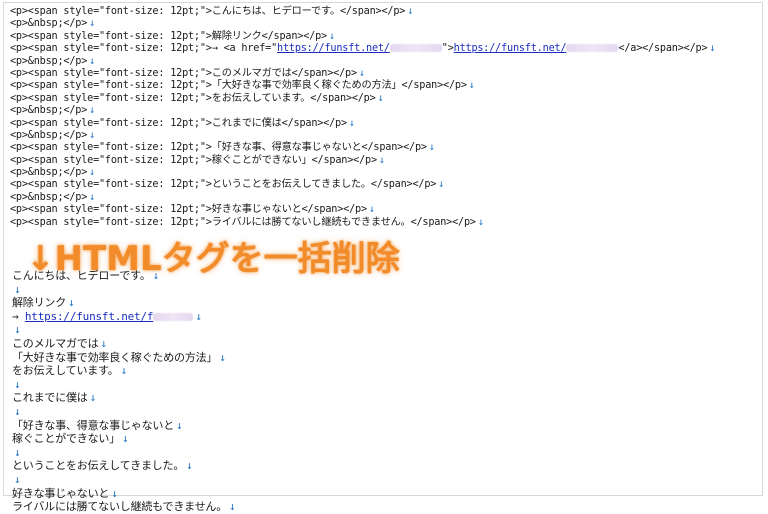  I want to click on line-text: をお伝えしています。, so click(65, 371).